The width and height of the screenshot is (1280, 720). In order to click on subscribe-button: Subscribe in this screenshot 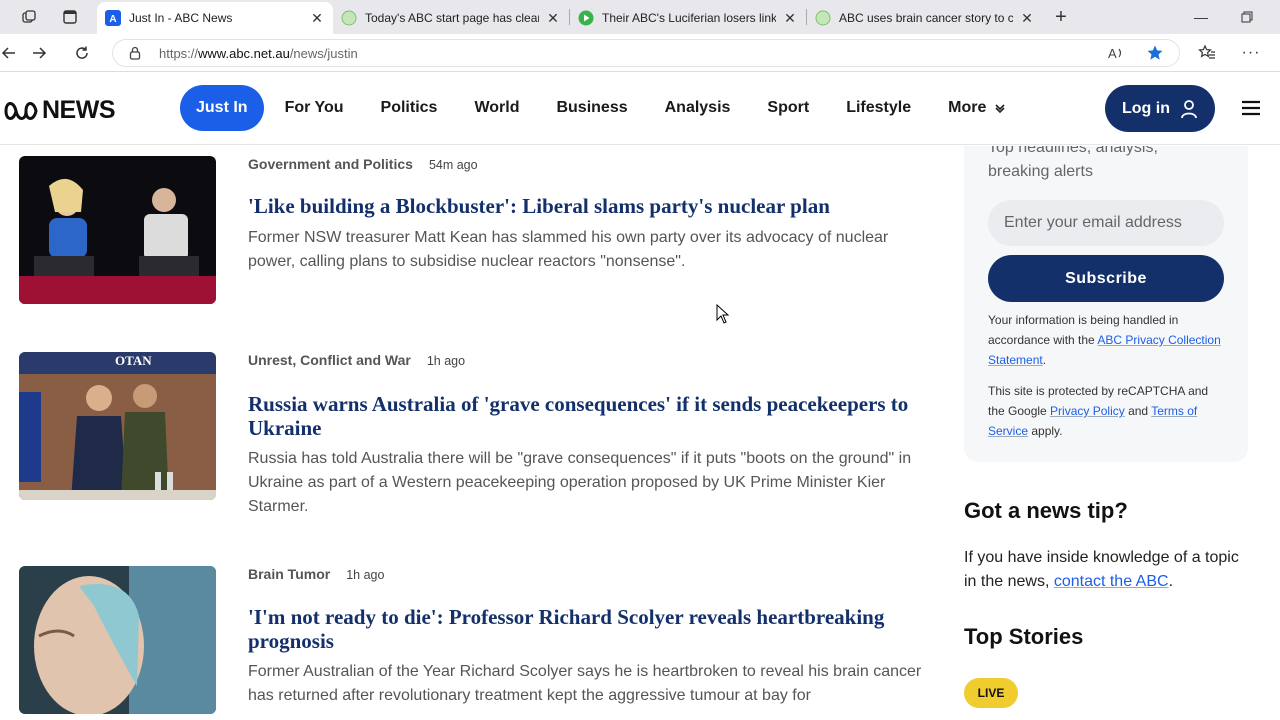, I will do `click(1106, 278)`.